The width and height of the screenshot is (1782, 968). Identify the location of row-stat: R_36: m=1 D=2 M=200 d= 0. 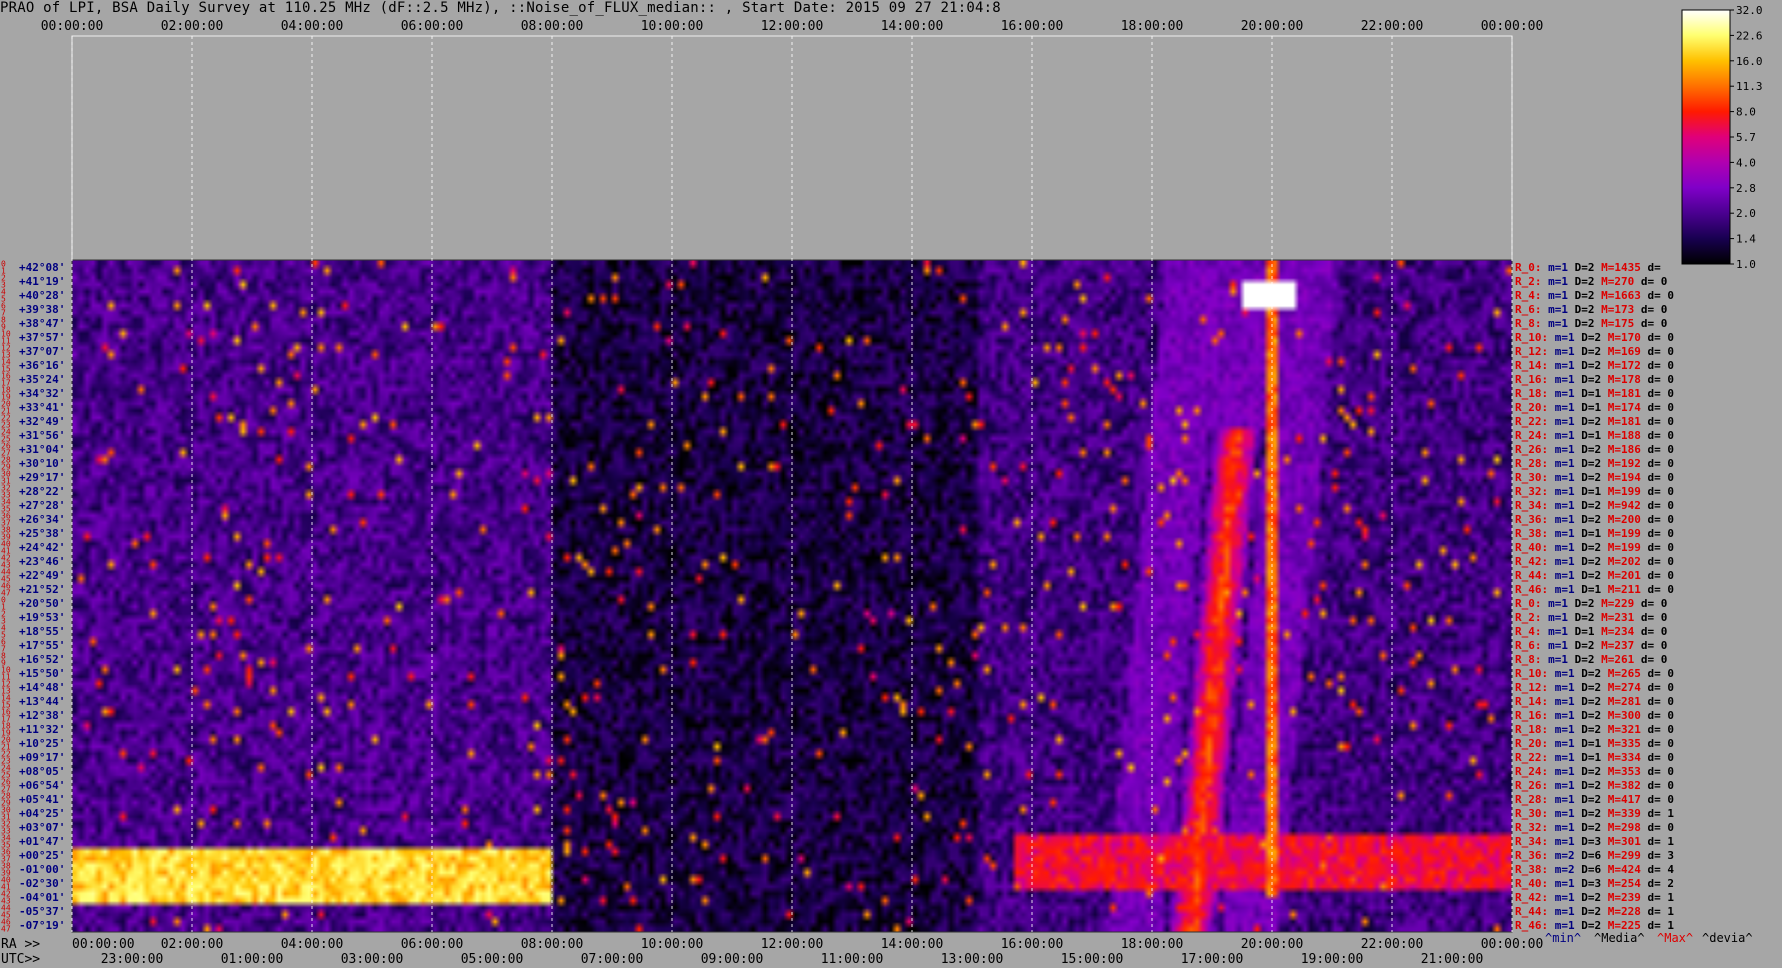
(1594, 519).